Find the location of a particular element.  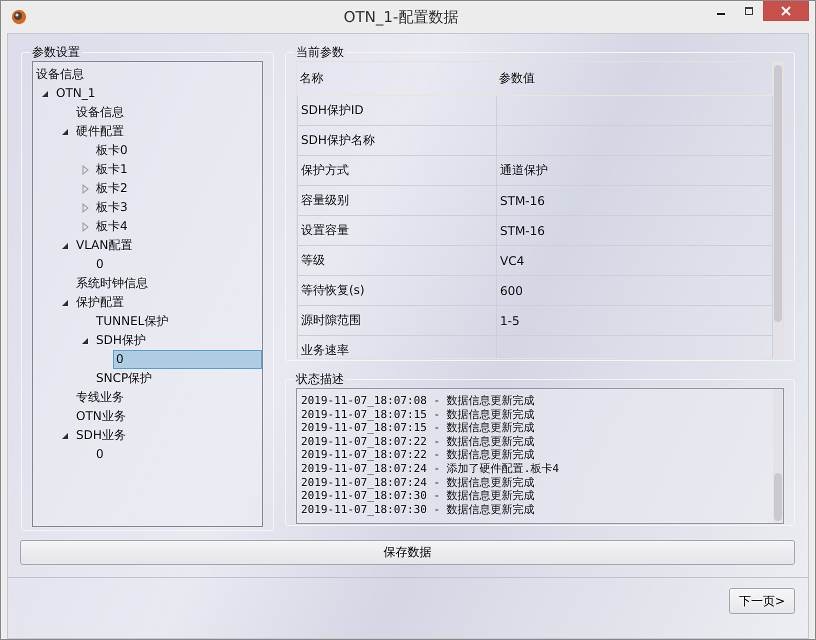

tree-item: SDH保护 is located at coordinates (121, 340).